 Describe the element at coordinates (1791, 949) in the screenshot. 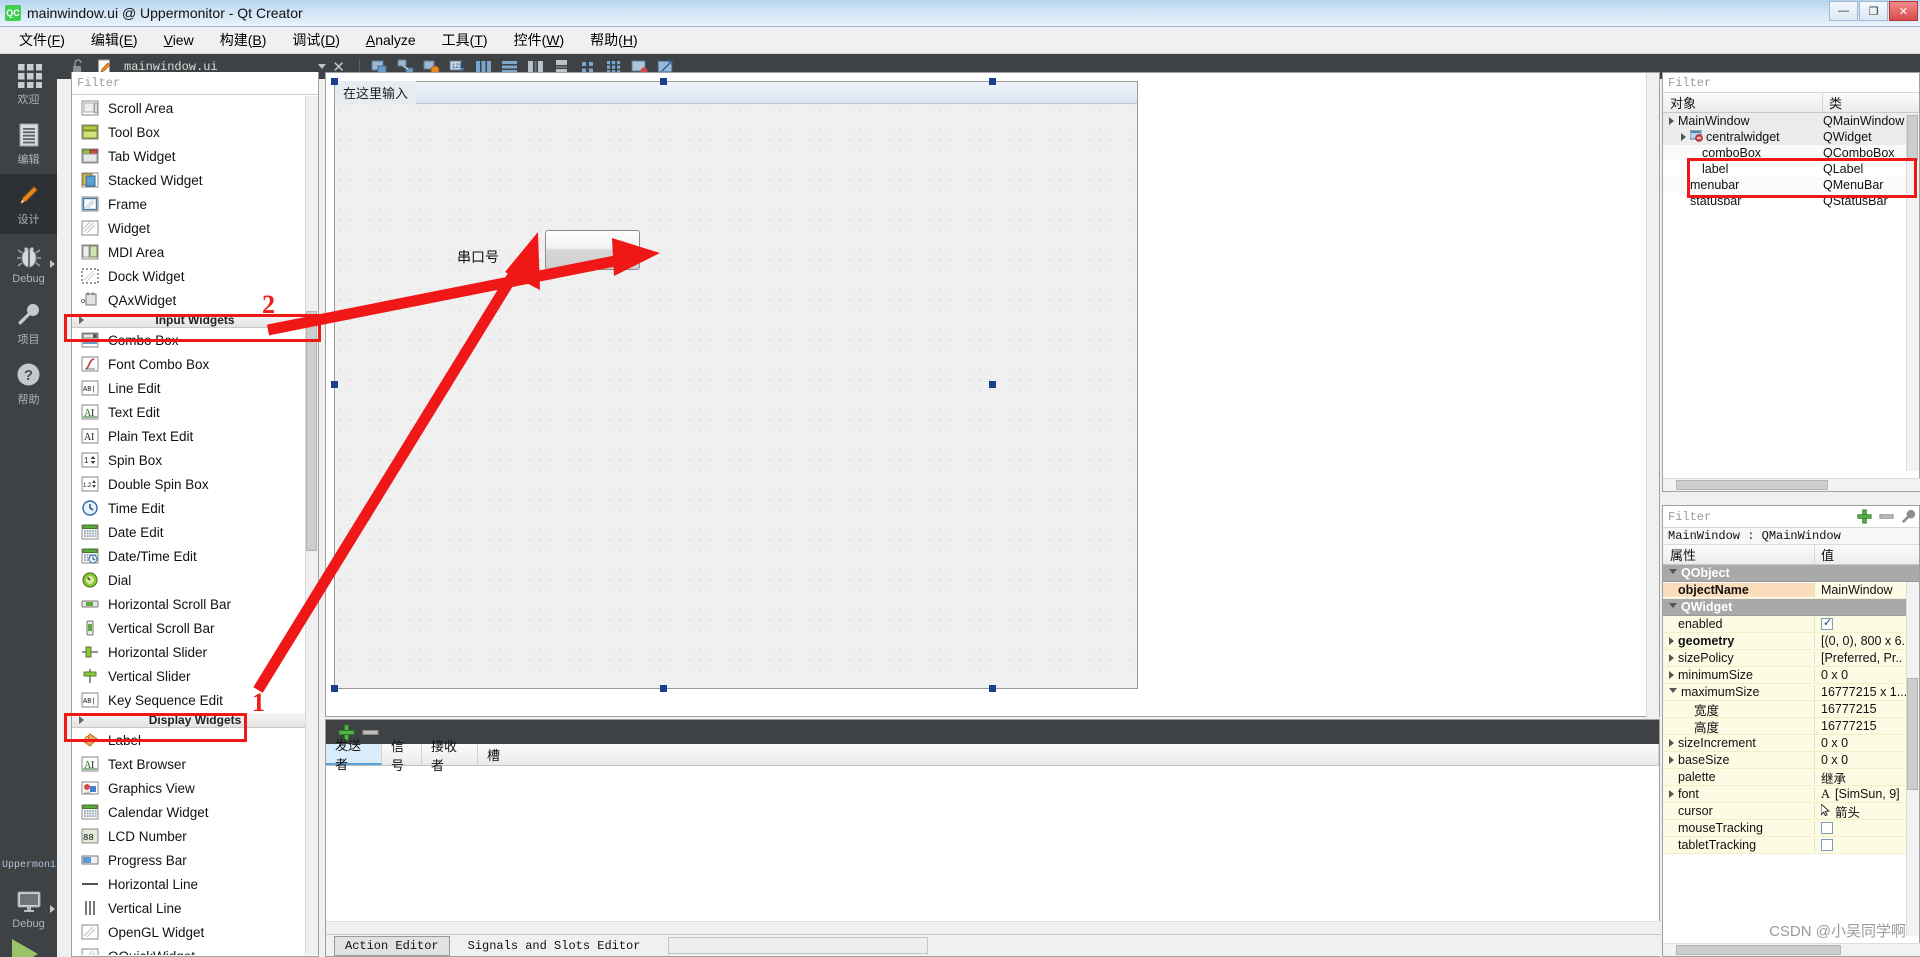

I see `property-editor-hscrollbar` at that location.